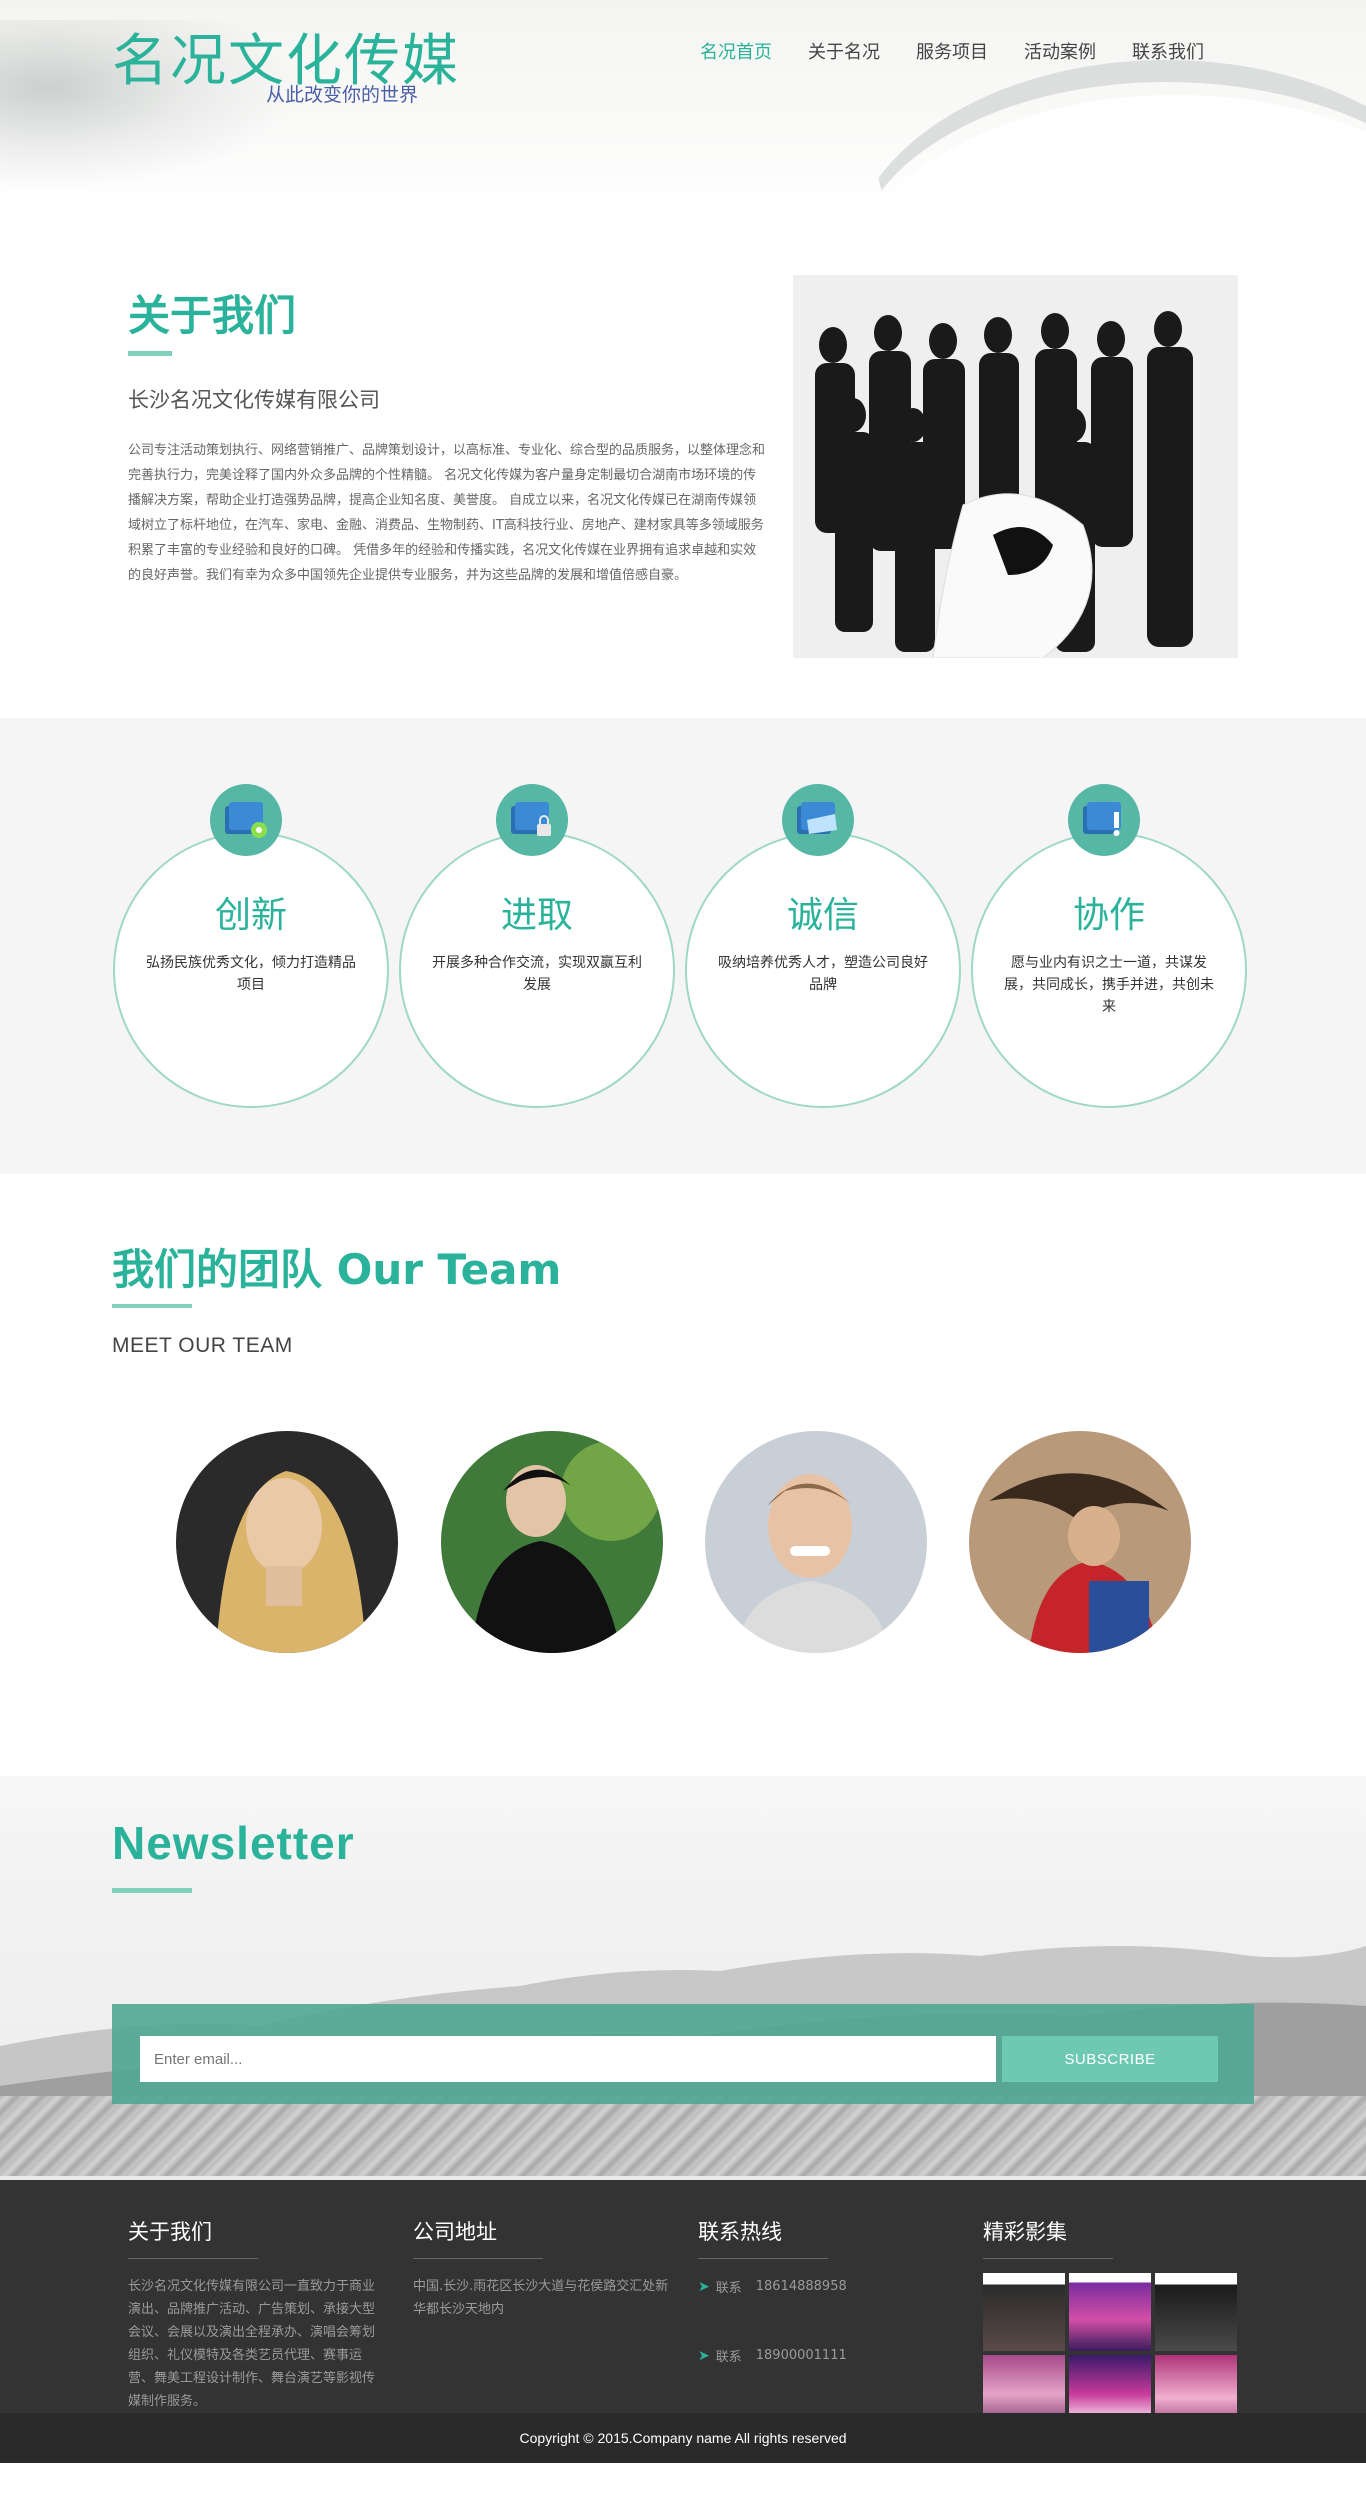  What do you see at coordinates (1015, 466) in the screenshot?
I see `about-group-photo` at bounding box center [1015, 466].